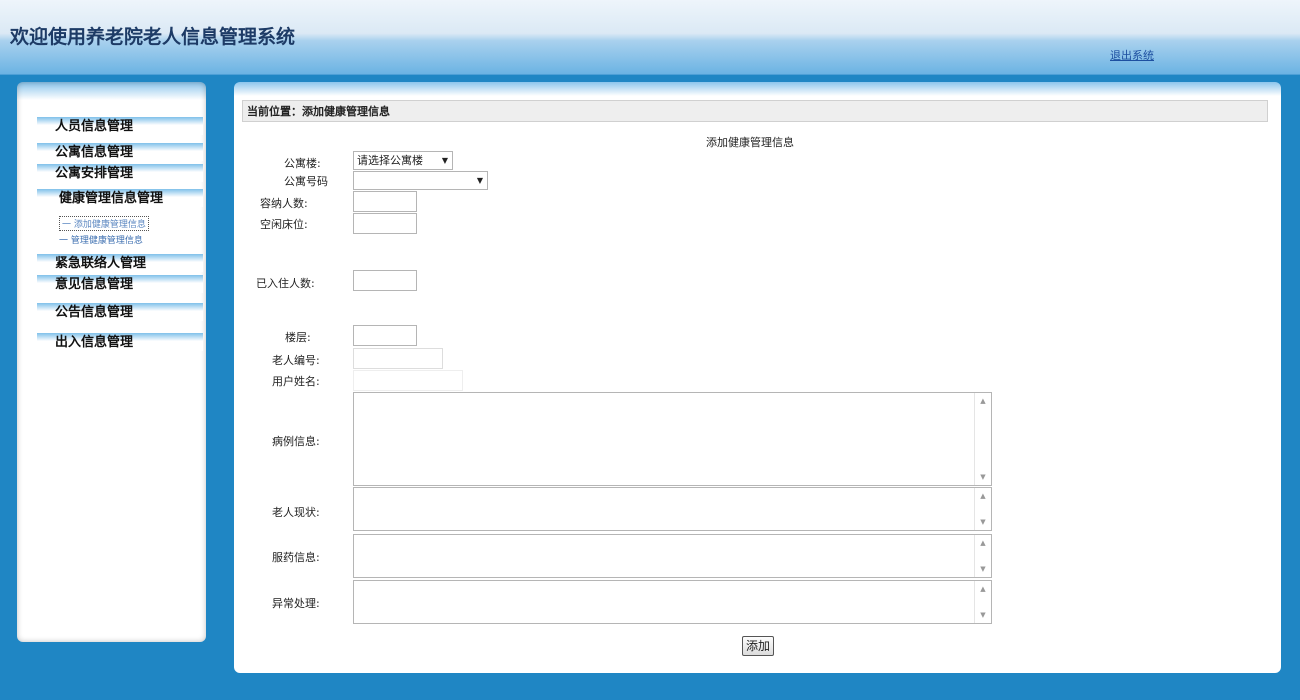 The width and height of the screenshot is (1300, 700). What do you see at coordinates (672, 509) in the screenshot?
I see `status-textarea: ▲ ▼` at bounding box center [672, 509].